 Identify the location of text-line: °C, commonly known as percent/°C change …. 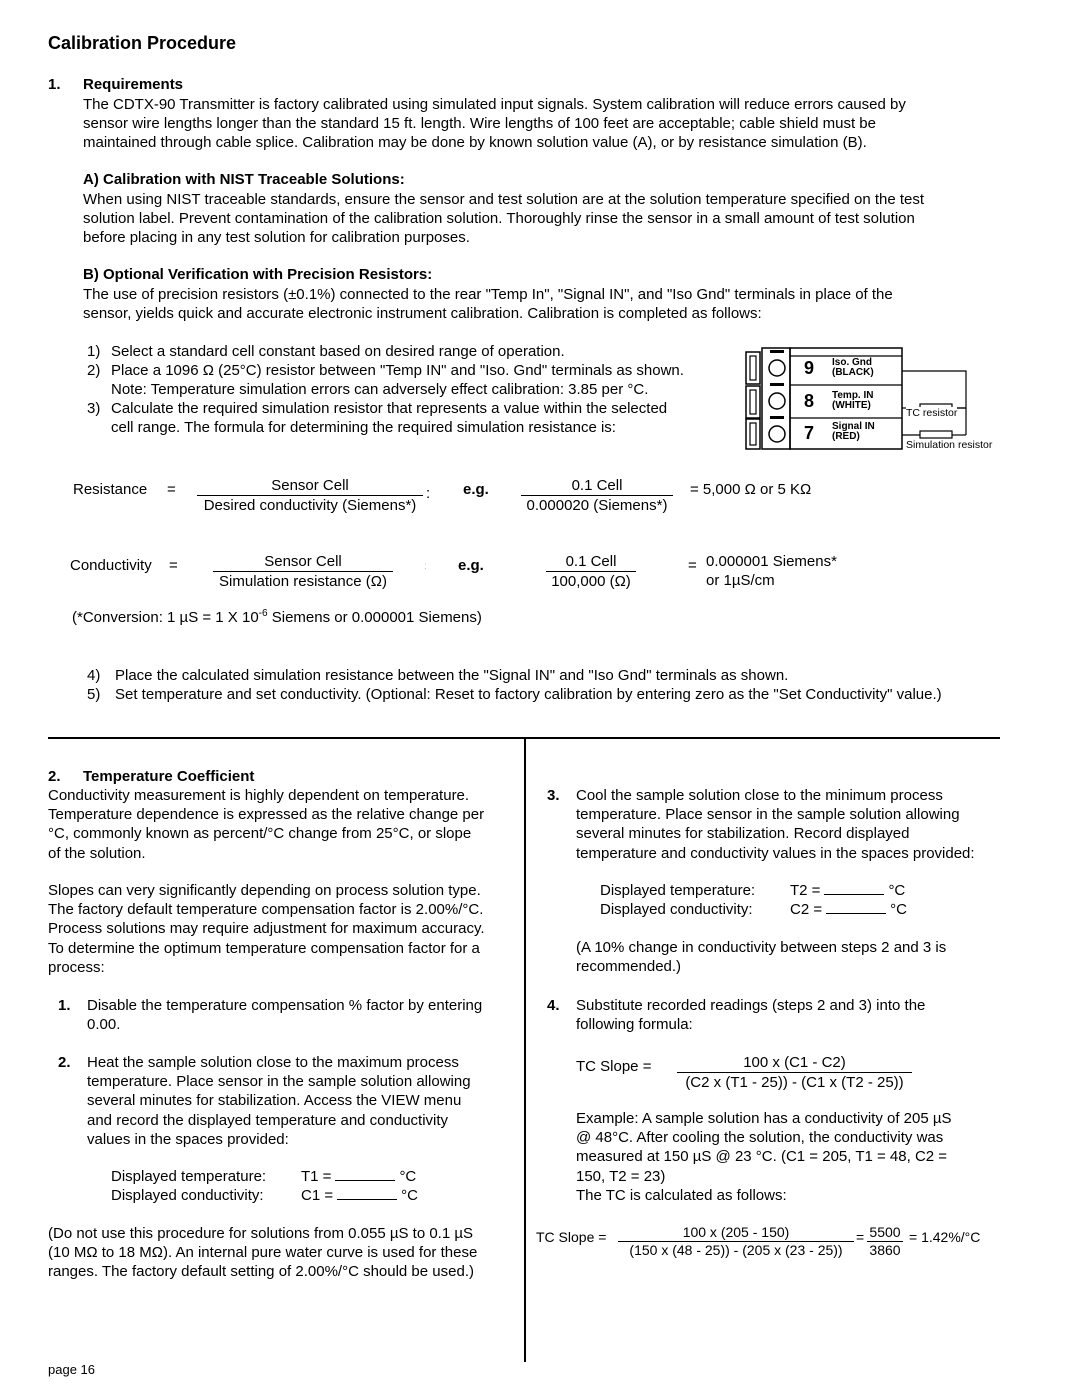
(260, 834).